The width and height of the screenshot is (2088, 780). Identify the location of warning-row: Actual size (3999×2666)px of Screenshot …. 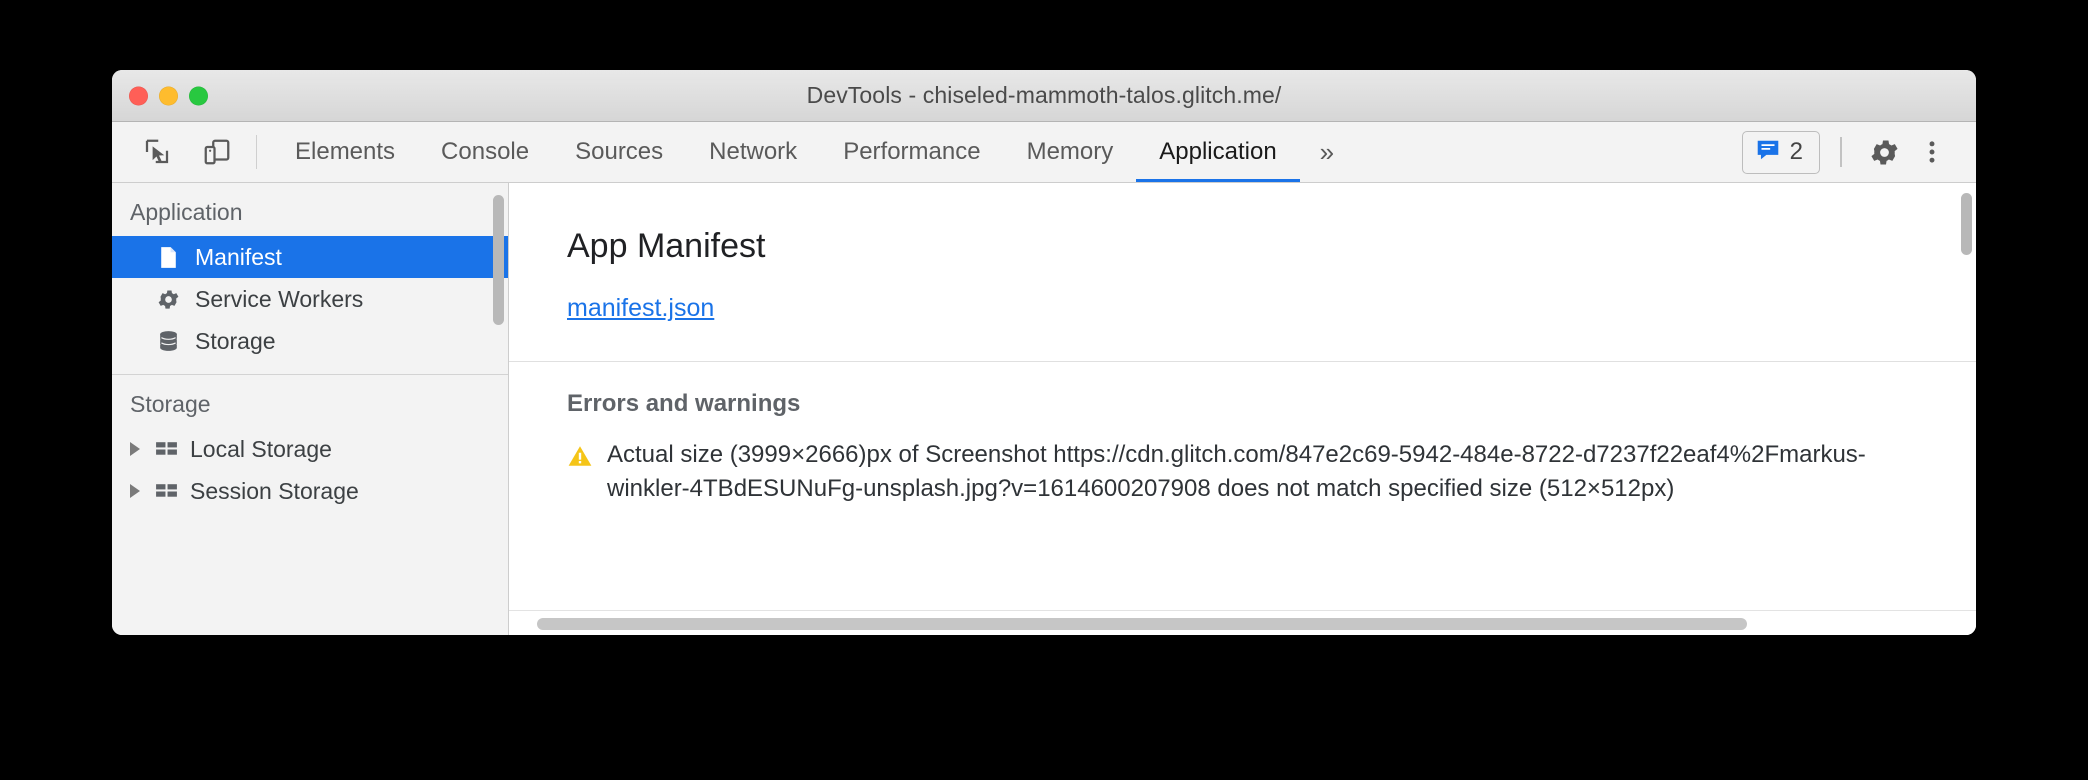
(1271, 472).